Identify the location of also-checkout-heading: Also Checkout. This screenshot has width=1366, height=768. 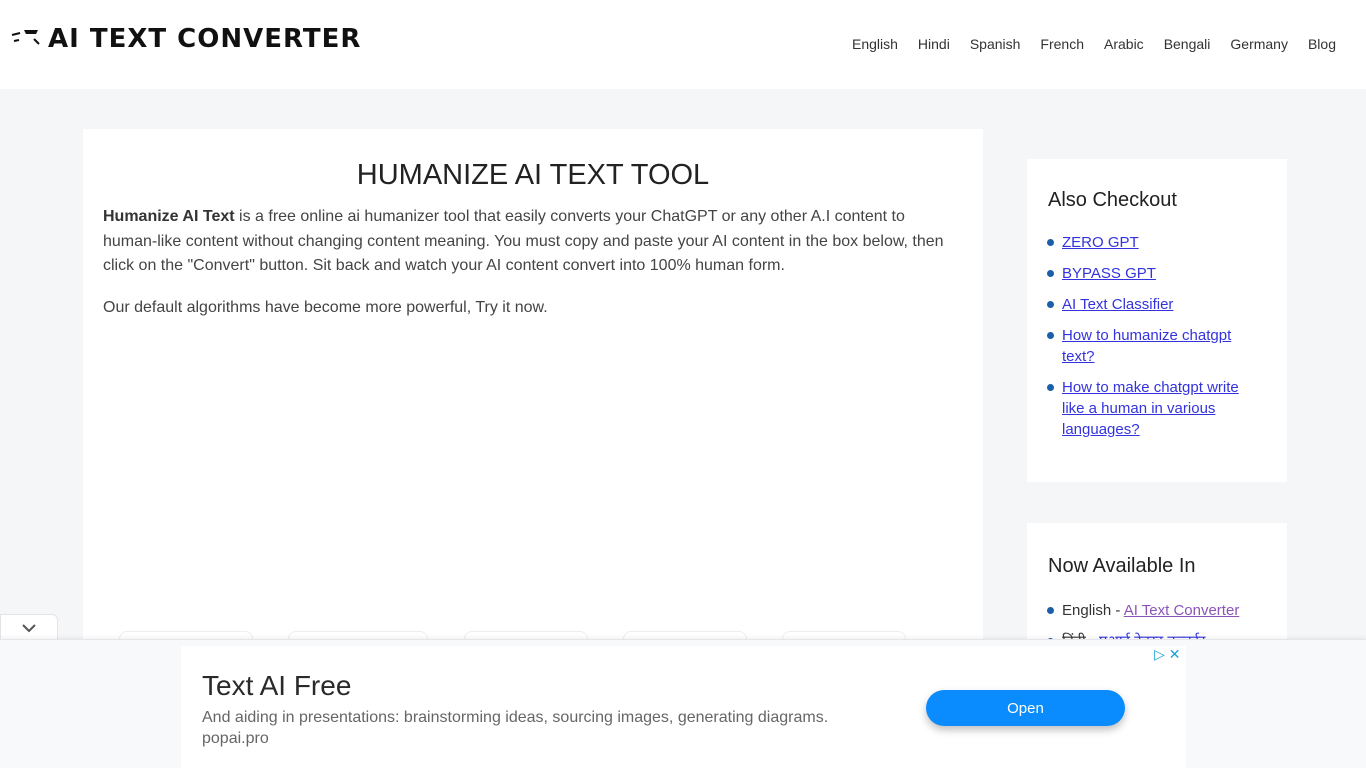
(1112, 200).